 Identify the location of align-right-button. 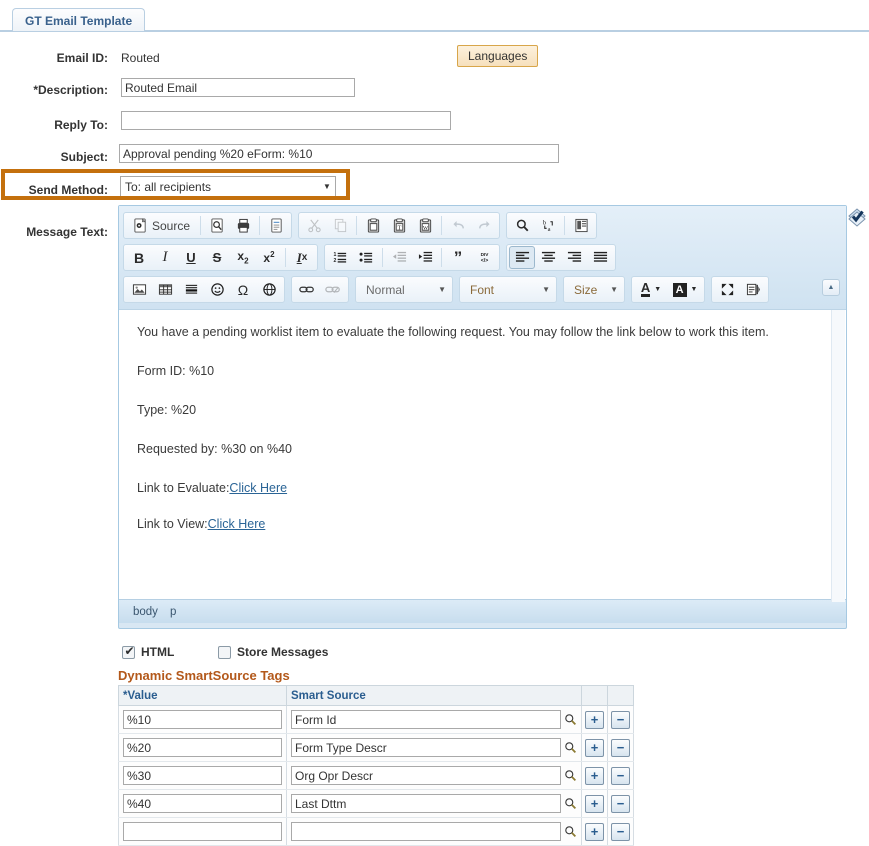
(574, 257).